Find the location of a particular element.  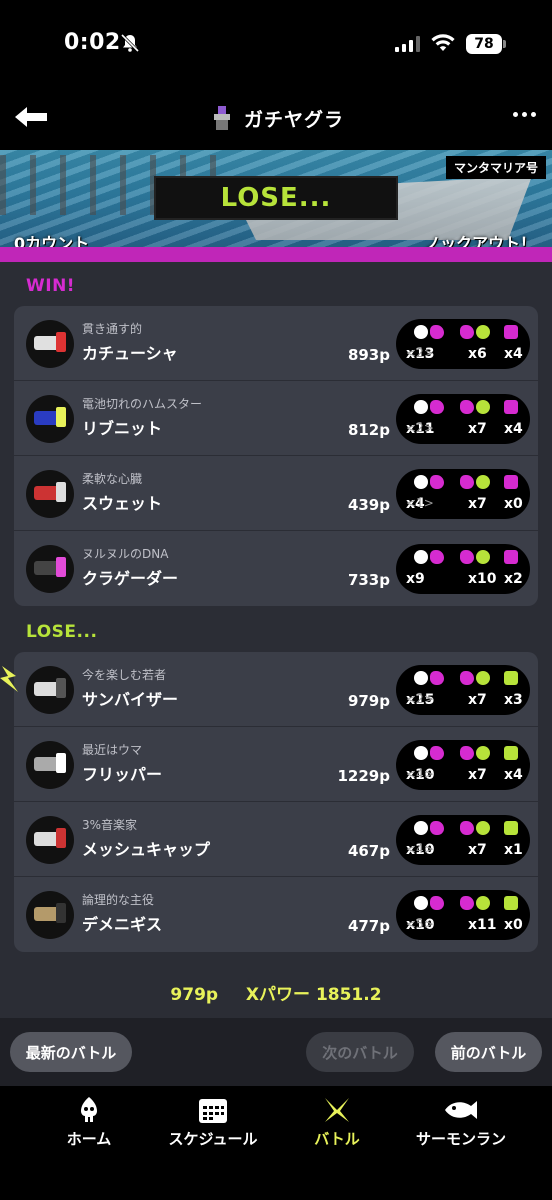

player-name: サンバイザー is located at coordinates (130, 699).